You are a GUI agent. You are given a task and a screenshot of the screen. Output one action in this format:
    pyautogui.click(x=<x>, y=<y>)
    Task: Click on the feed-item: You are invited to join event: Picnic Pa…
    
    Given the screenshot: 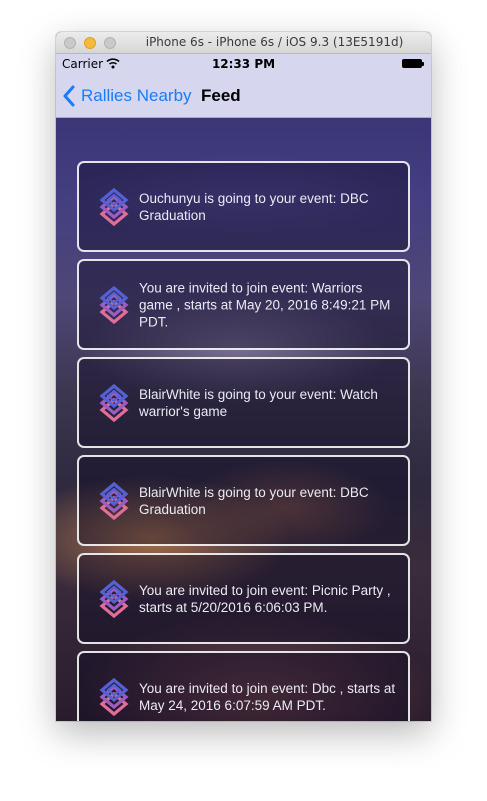 What is the action you would take?
    pyautogui.click(x=243, y=598)
    